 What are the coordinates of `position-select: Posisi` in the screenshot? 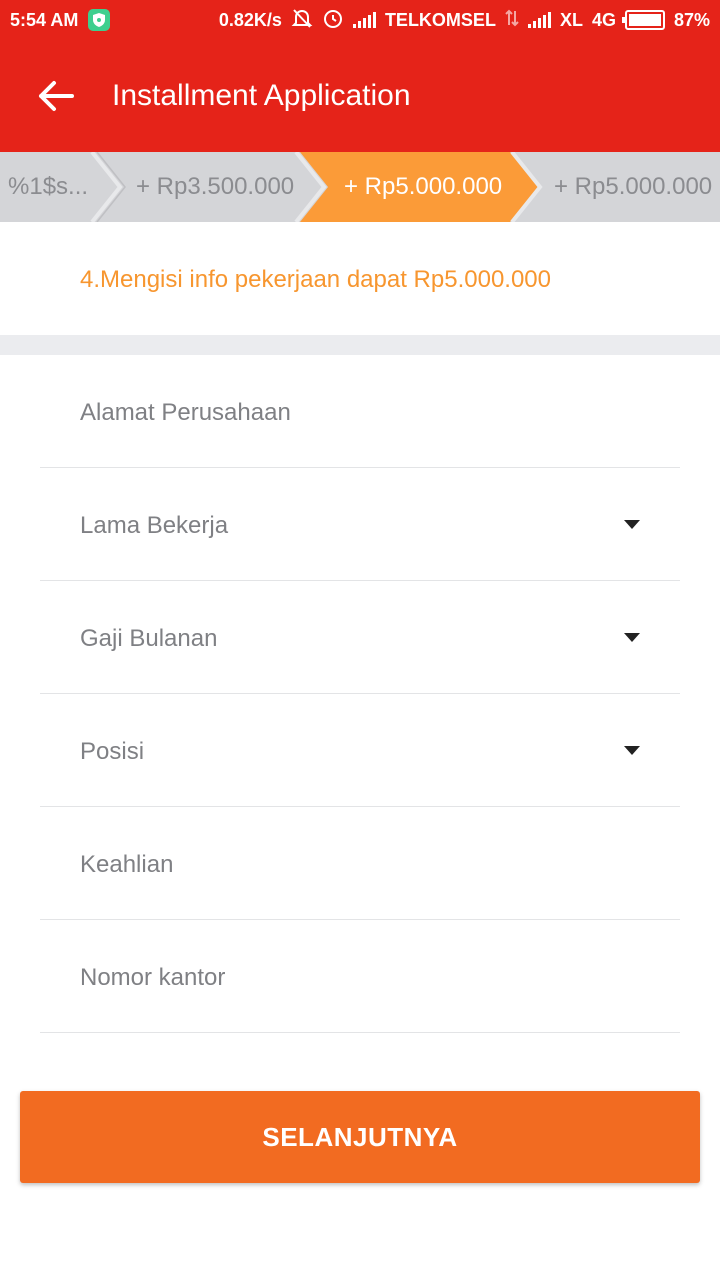 It's located at (360, 750).